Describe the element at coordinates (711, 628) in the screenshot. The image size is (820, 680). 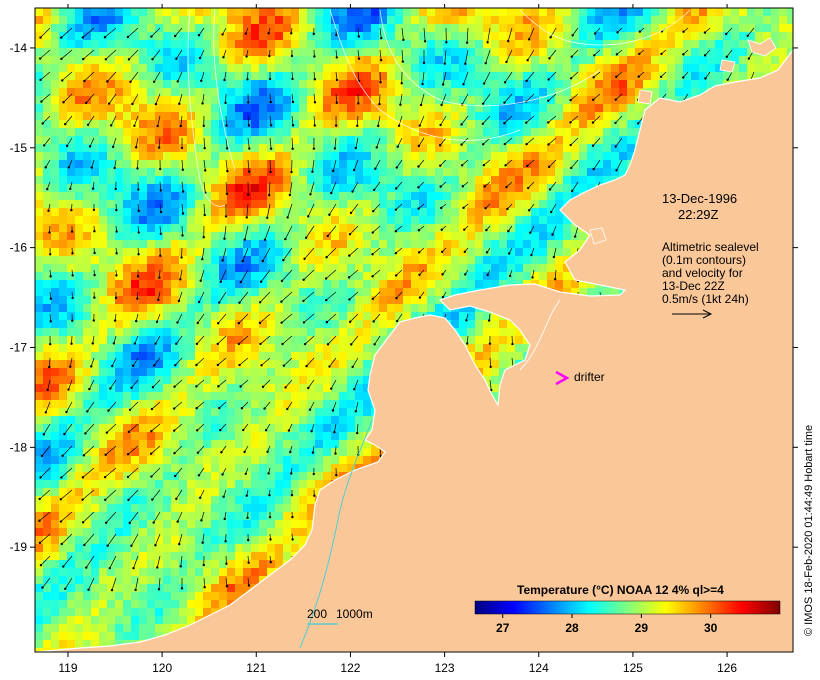
I see `colorbar-tick-label: 30` at that location.